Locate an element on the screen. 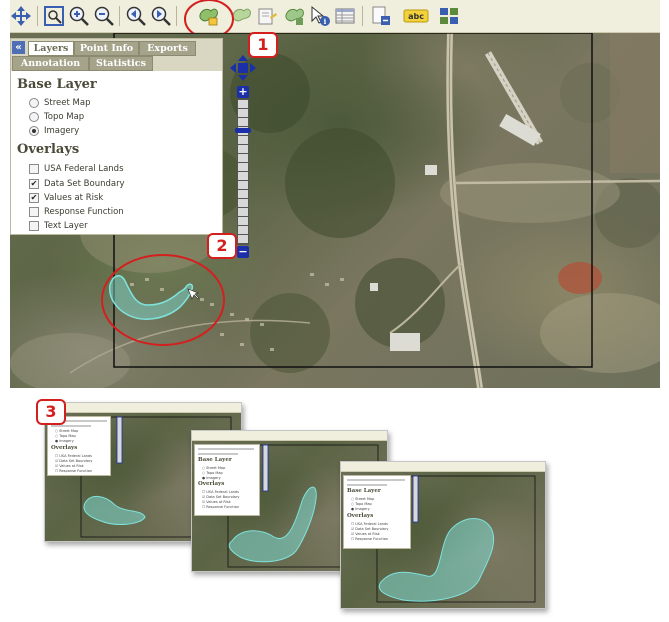 This screenshot has height=622, width=669. checkbox-response-function is located at coordinates (34, 212).